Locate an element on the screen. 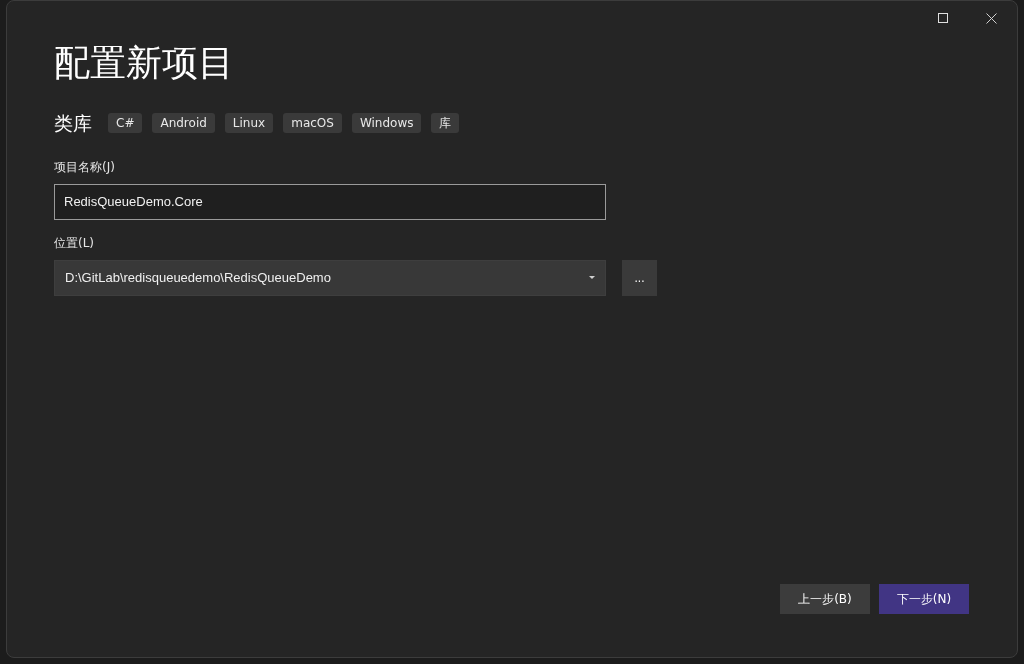 The width and height of the screenshot is (1024, 664). tag: C# is located at coordinates (125, 123).